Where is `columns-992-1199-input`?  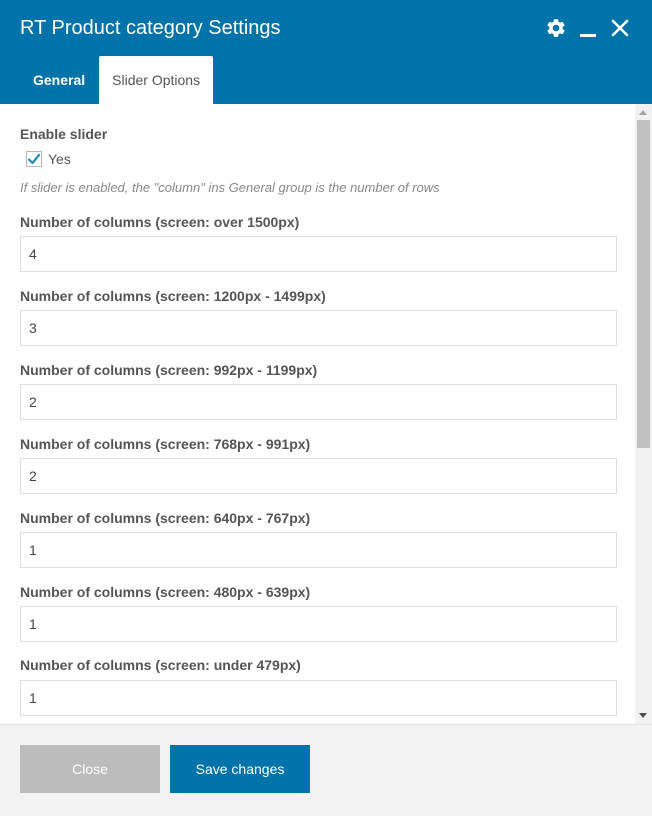 columns-992-1199-input is located at coordinates (318, 402).